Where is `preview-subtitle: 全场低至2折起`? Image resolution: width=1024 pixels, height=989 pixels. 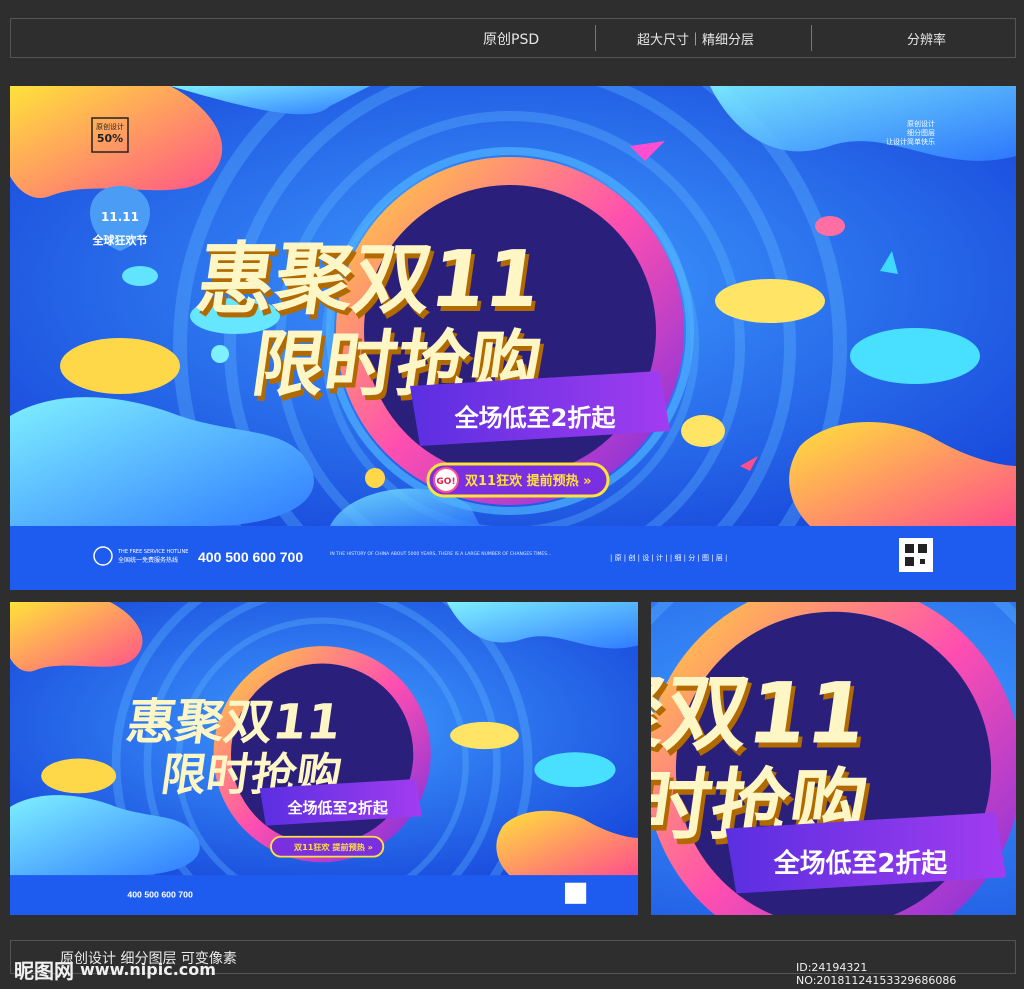 preview-subtitle: 全场低至2折起 is located at coordinates (338, 808).